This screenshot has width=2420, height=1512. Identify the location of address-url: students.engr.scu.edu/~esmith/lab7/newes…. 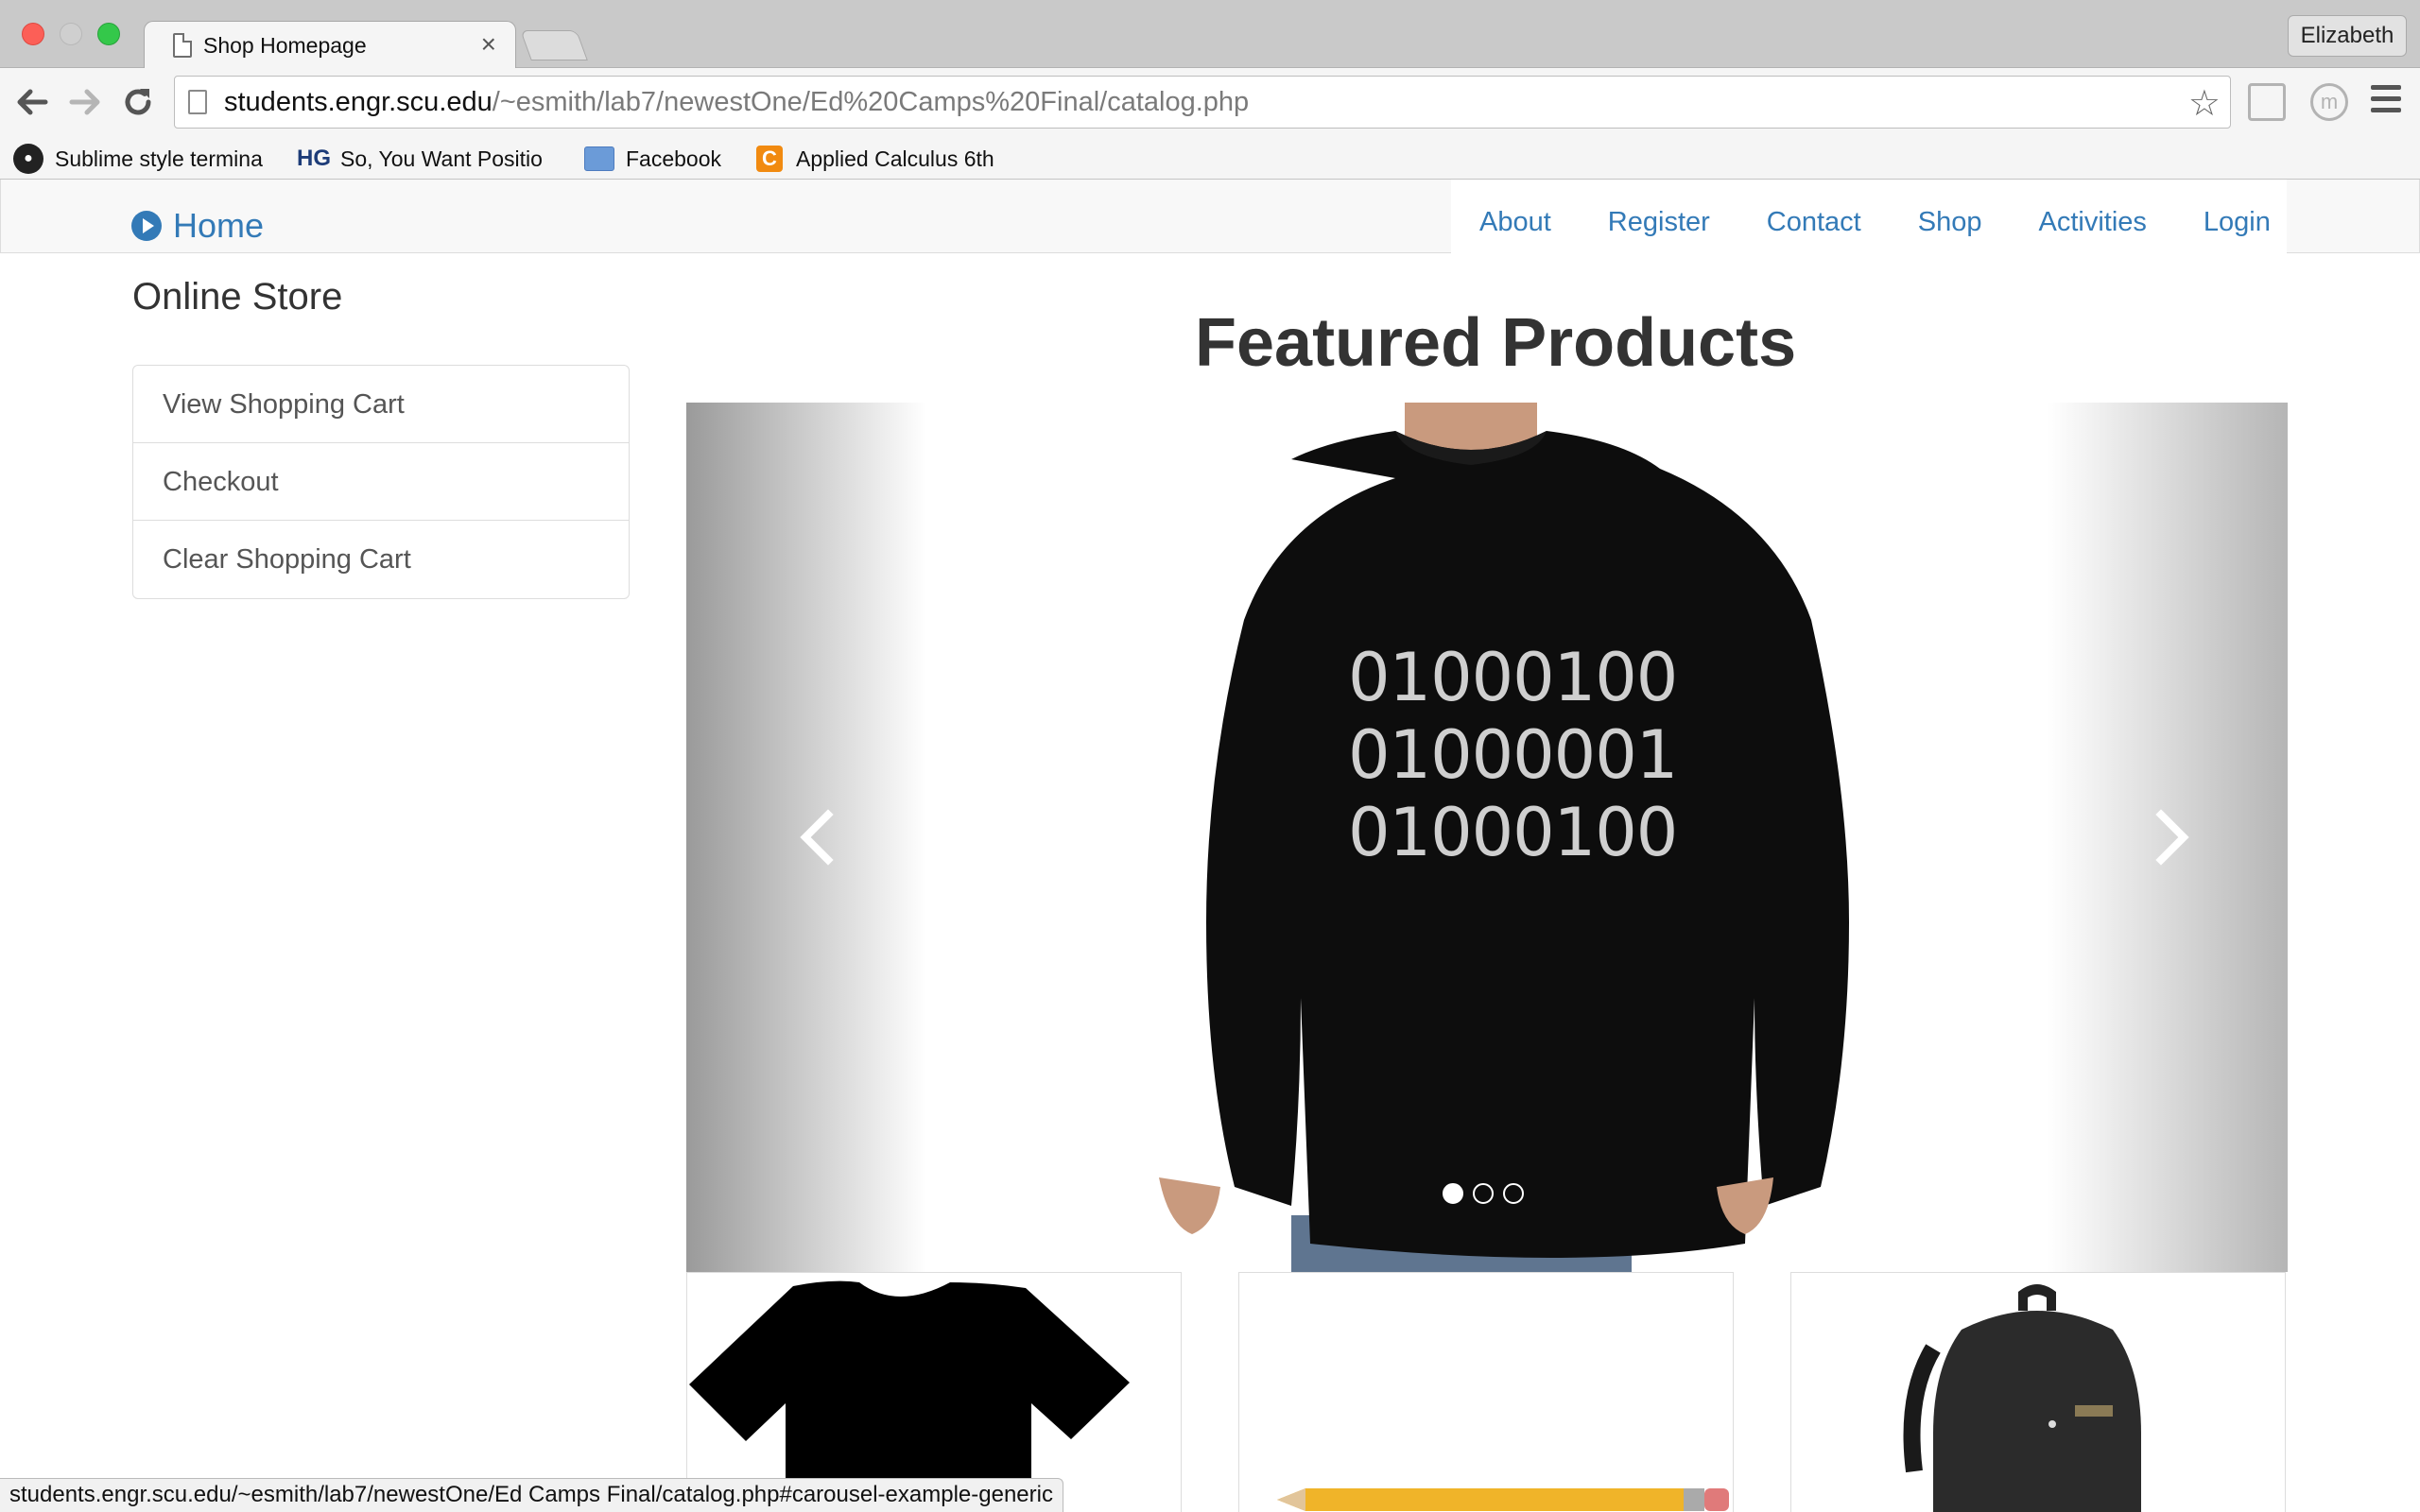
(736, 102).